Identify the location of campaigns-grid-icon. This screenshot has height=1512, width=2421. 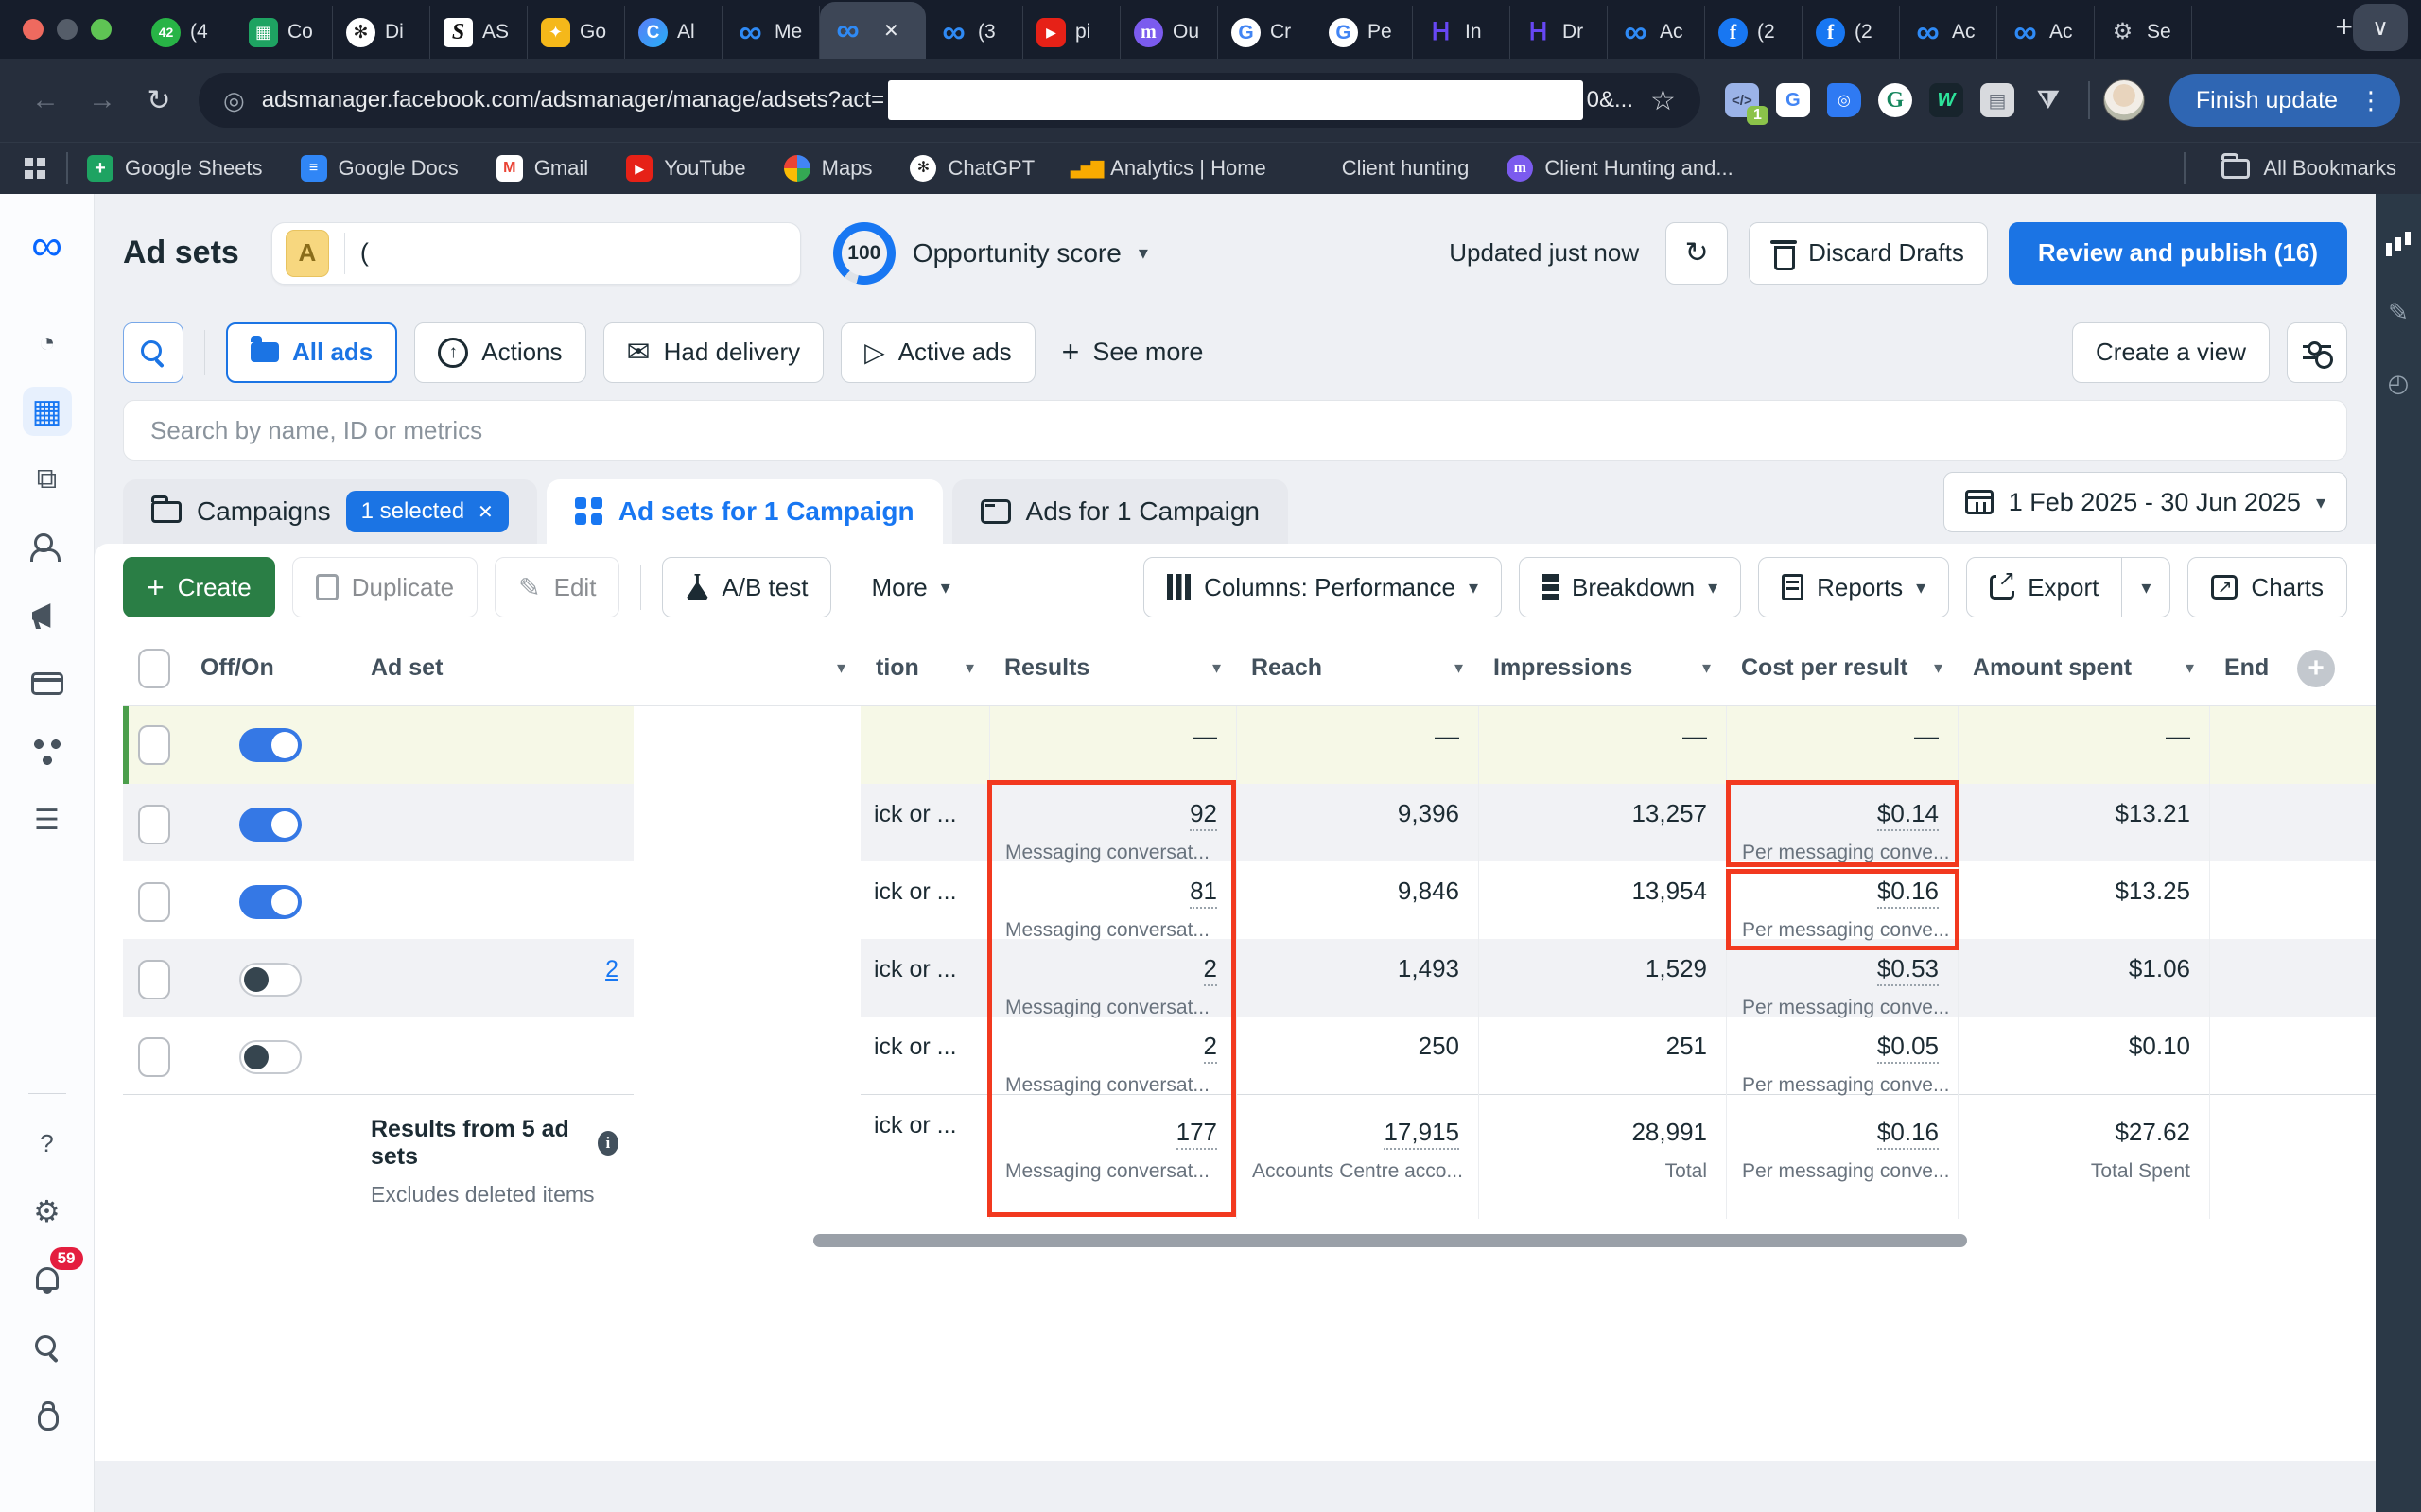
(47, 412).